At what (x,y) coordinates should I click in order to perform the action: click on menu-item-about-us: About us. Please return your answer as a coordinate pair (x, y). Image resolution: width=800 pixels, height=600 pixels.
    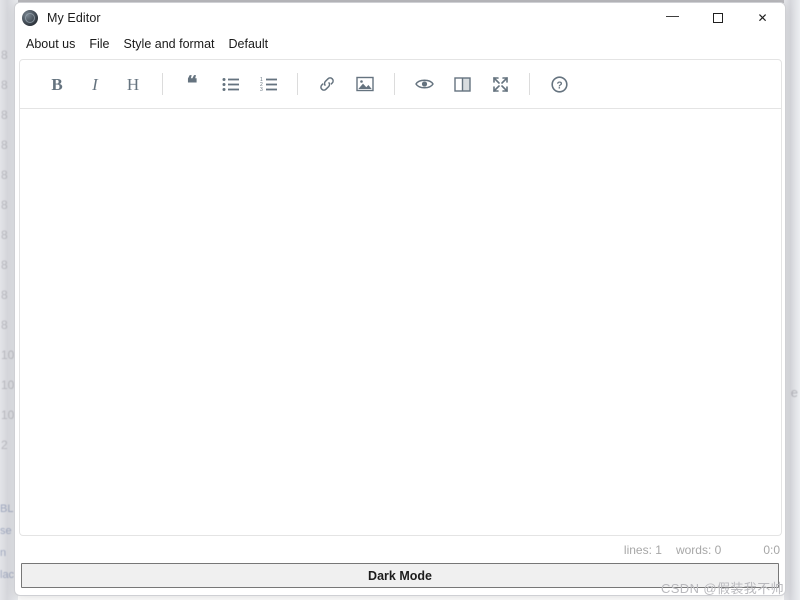
    Looking at the image, I should click on (50, 44).